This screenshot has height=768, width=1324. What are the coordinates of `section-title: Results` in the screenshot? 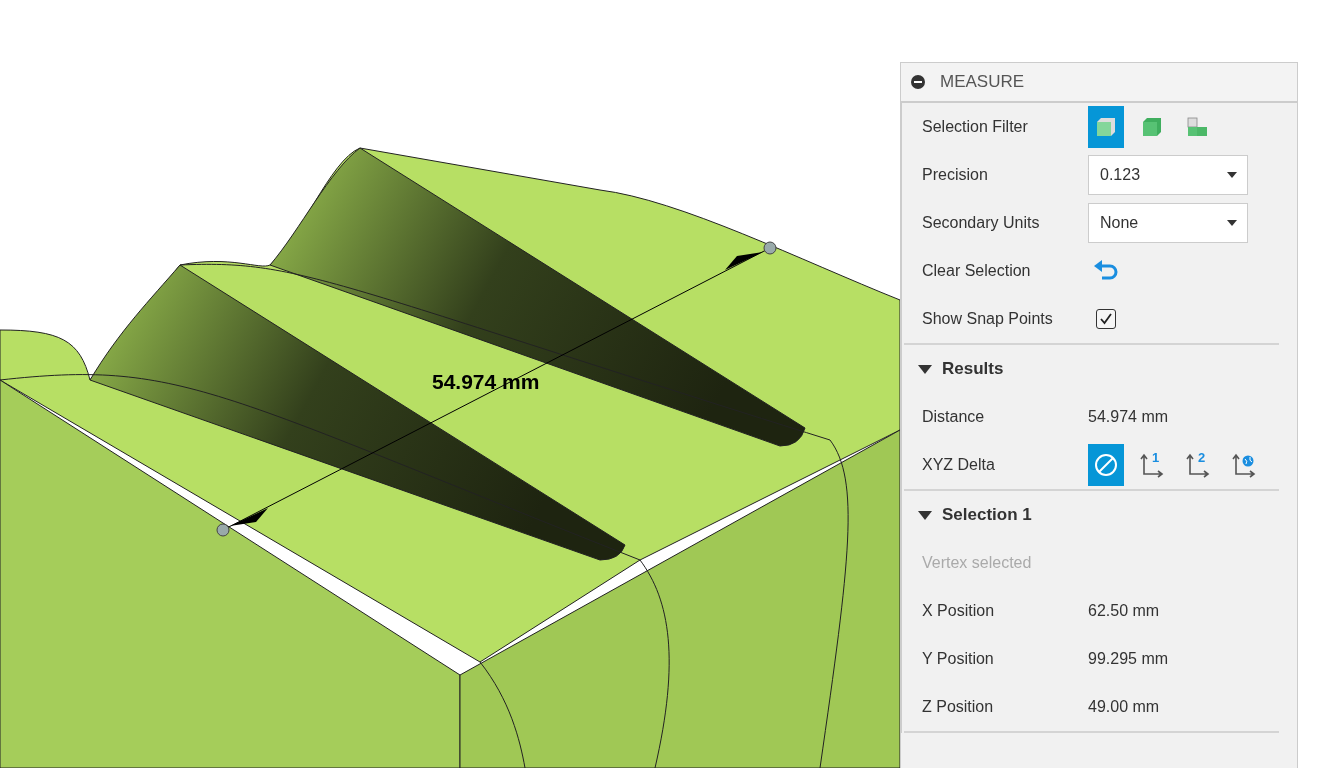 It's located at (973, 369).